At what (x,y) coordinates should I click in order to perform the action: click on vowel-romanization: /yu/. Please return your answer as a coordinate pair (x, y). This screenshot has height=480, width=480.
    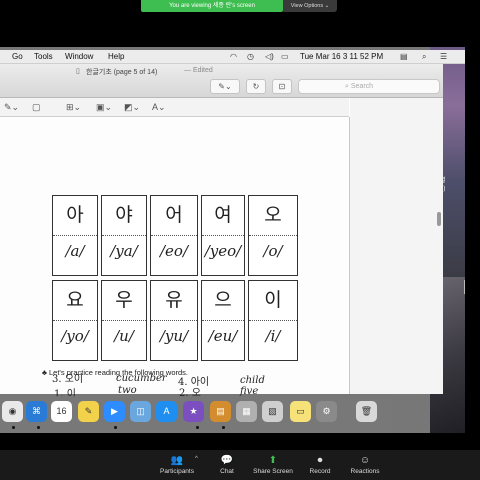
    Looking at the image, I should click on (174, 336).